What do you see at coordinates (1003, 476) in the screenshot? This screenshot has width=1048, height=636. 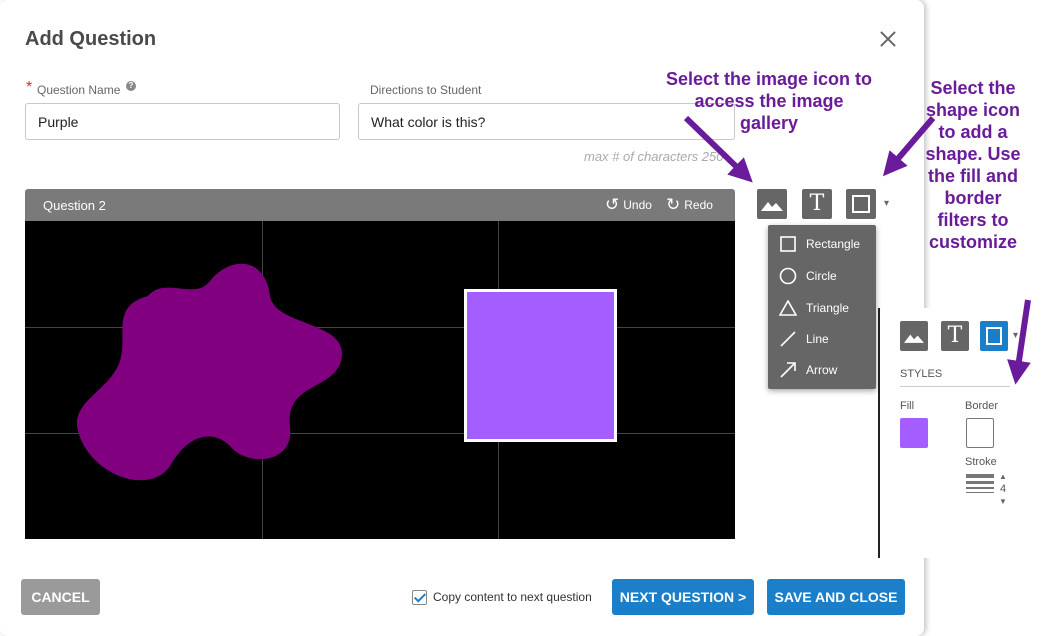 I see `stroke-stepper-up-icon: ▲` at bounding box center [1003, 476].